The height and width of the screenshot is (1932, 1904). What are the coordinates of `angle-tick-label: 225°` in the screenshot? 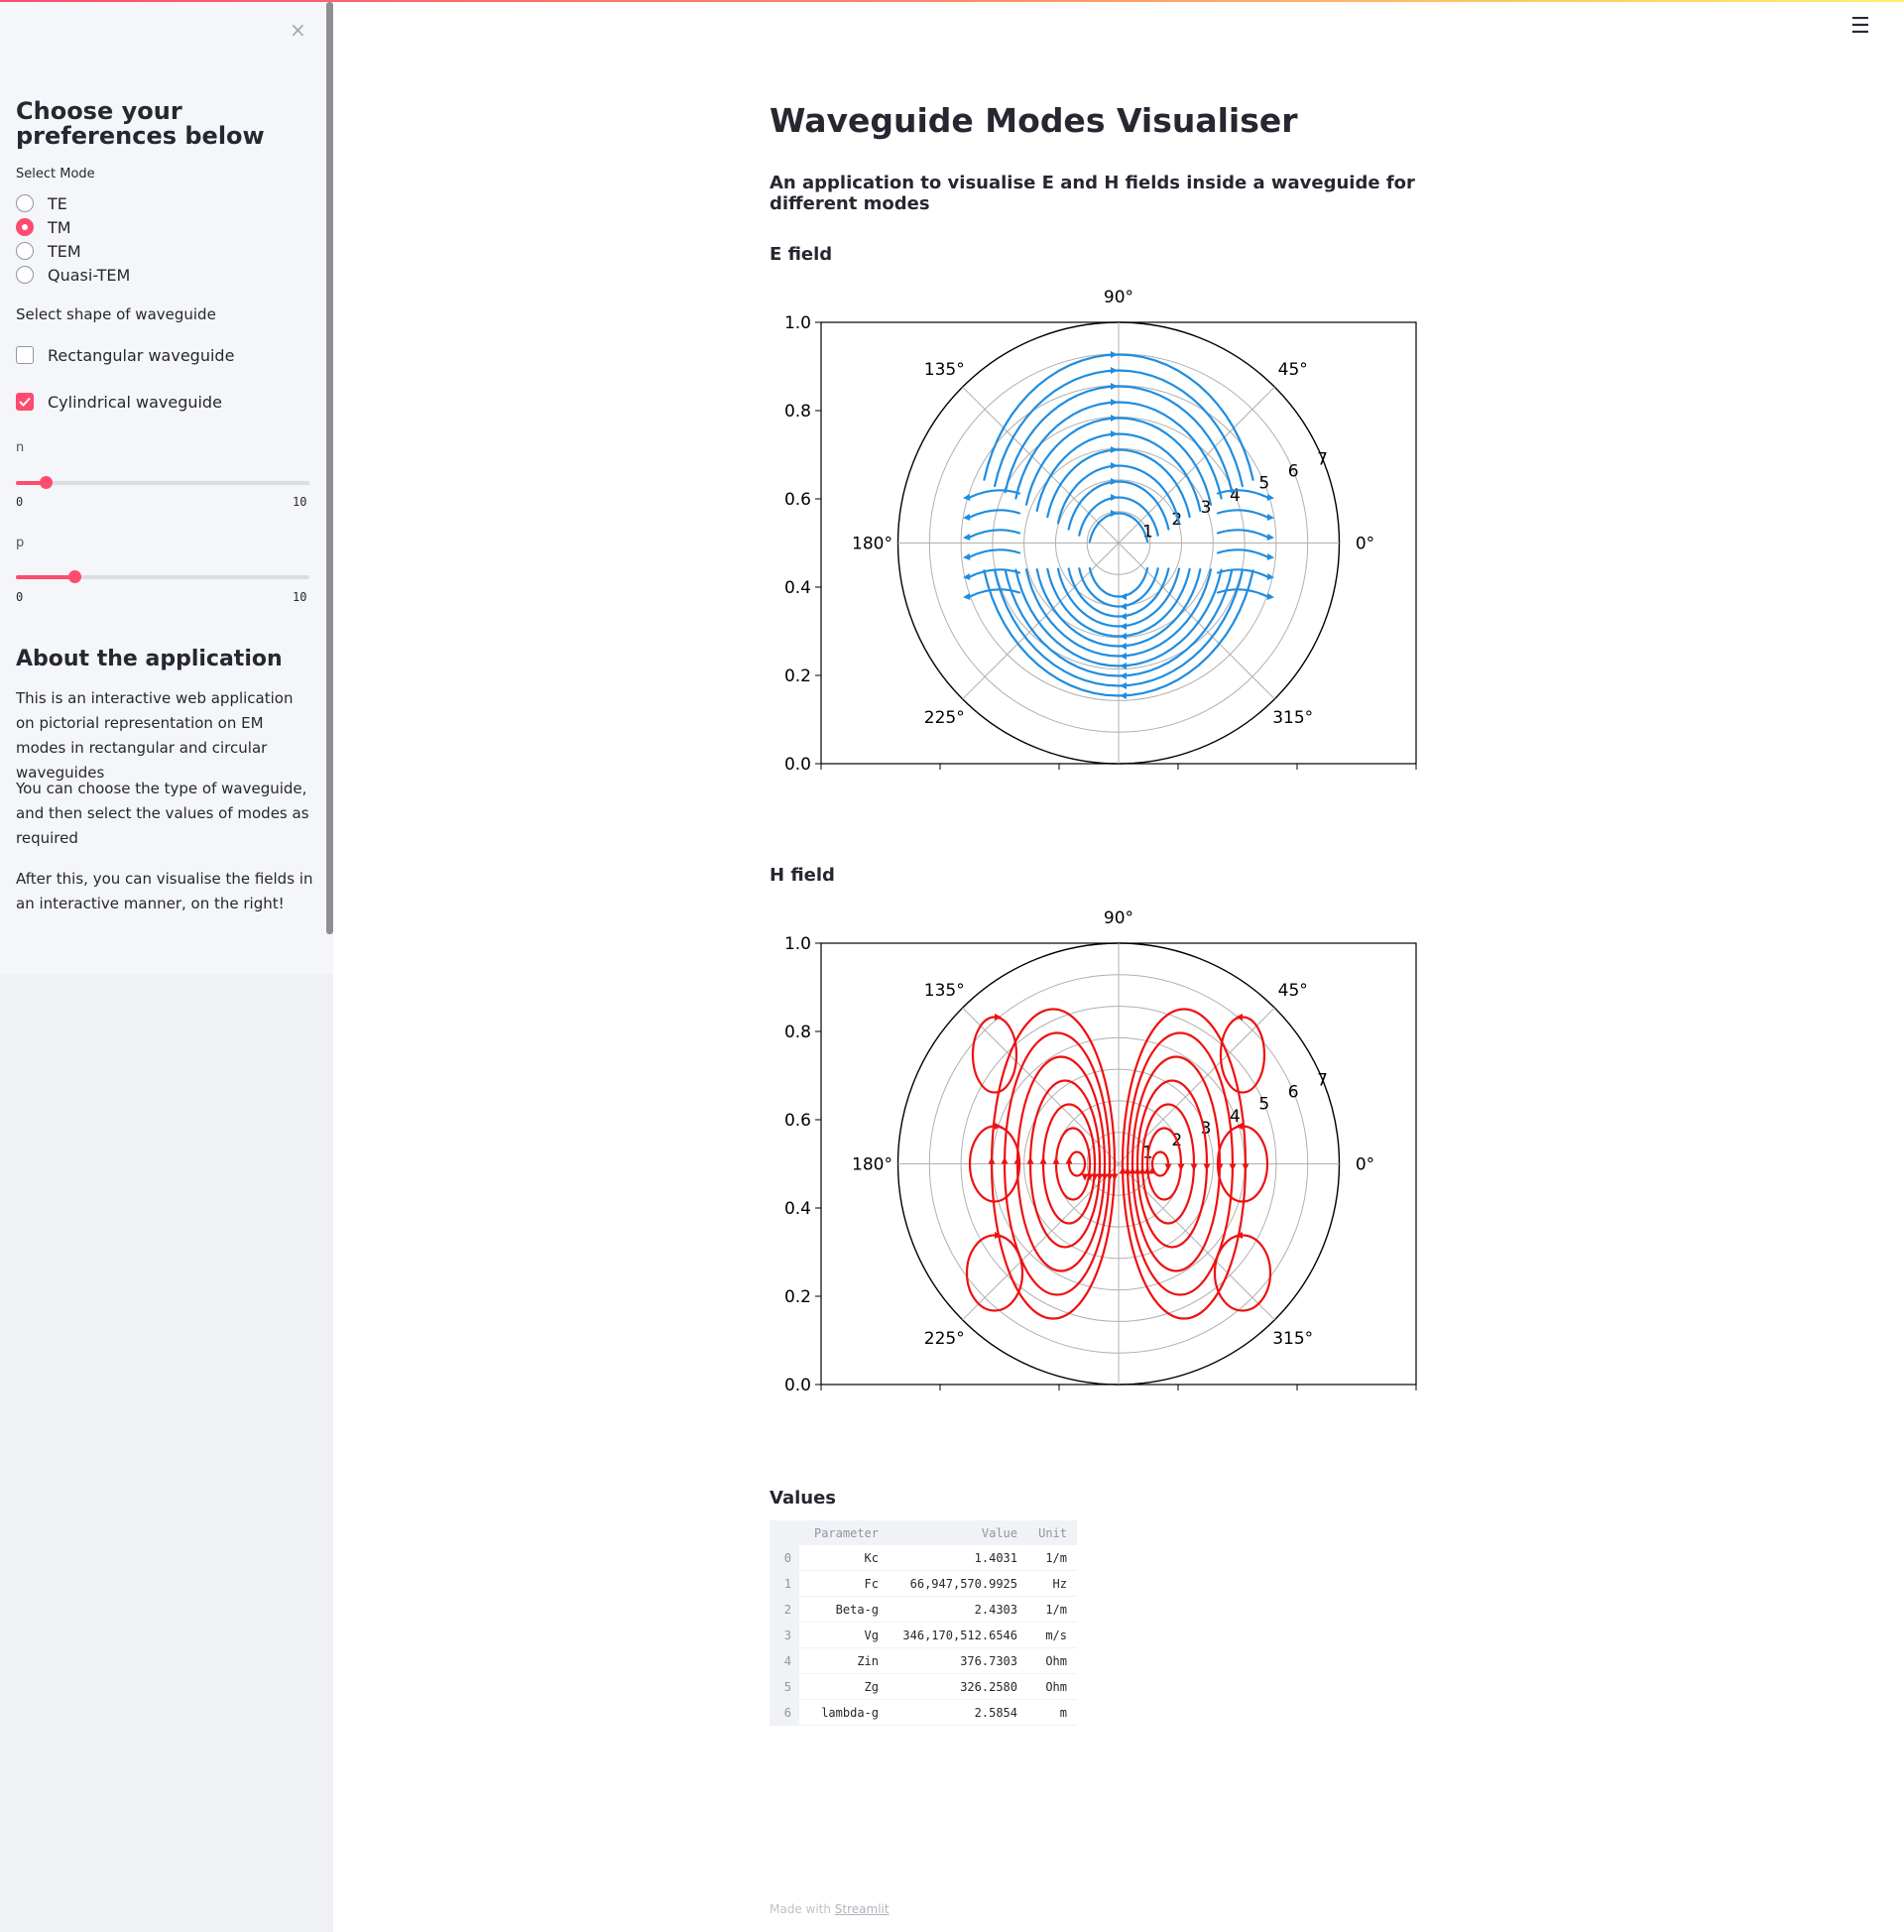 It's located at (944, 718).